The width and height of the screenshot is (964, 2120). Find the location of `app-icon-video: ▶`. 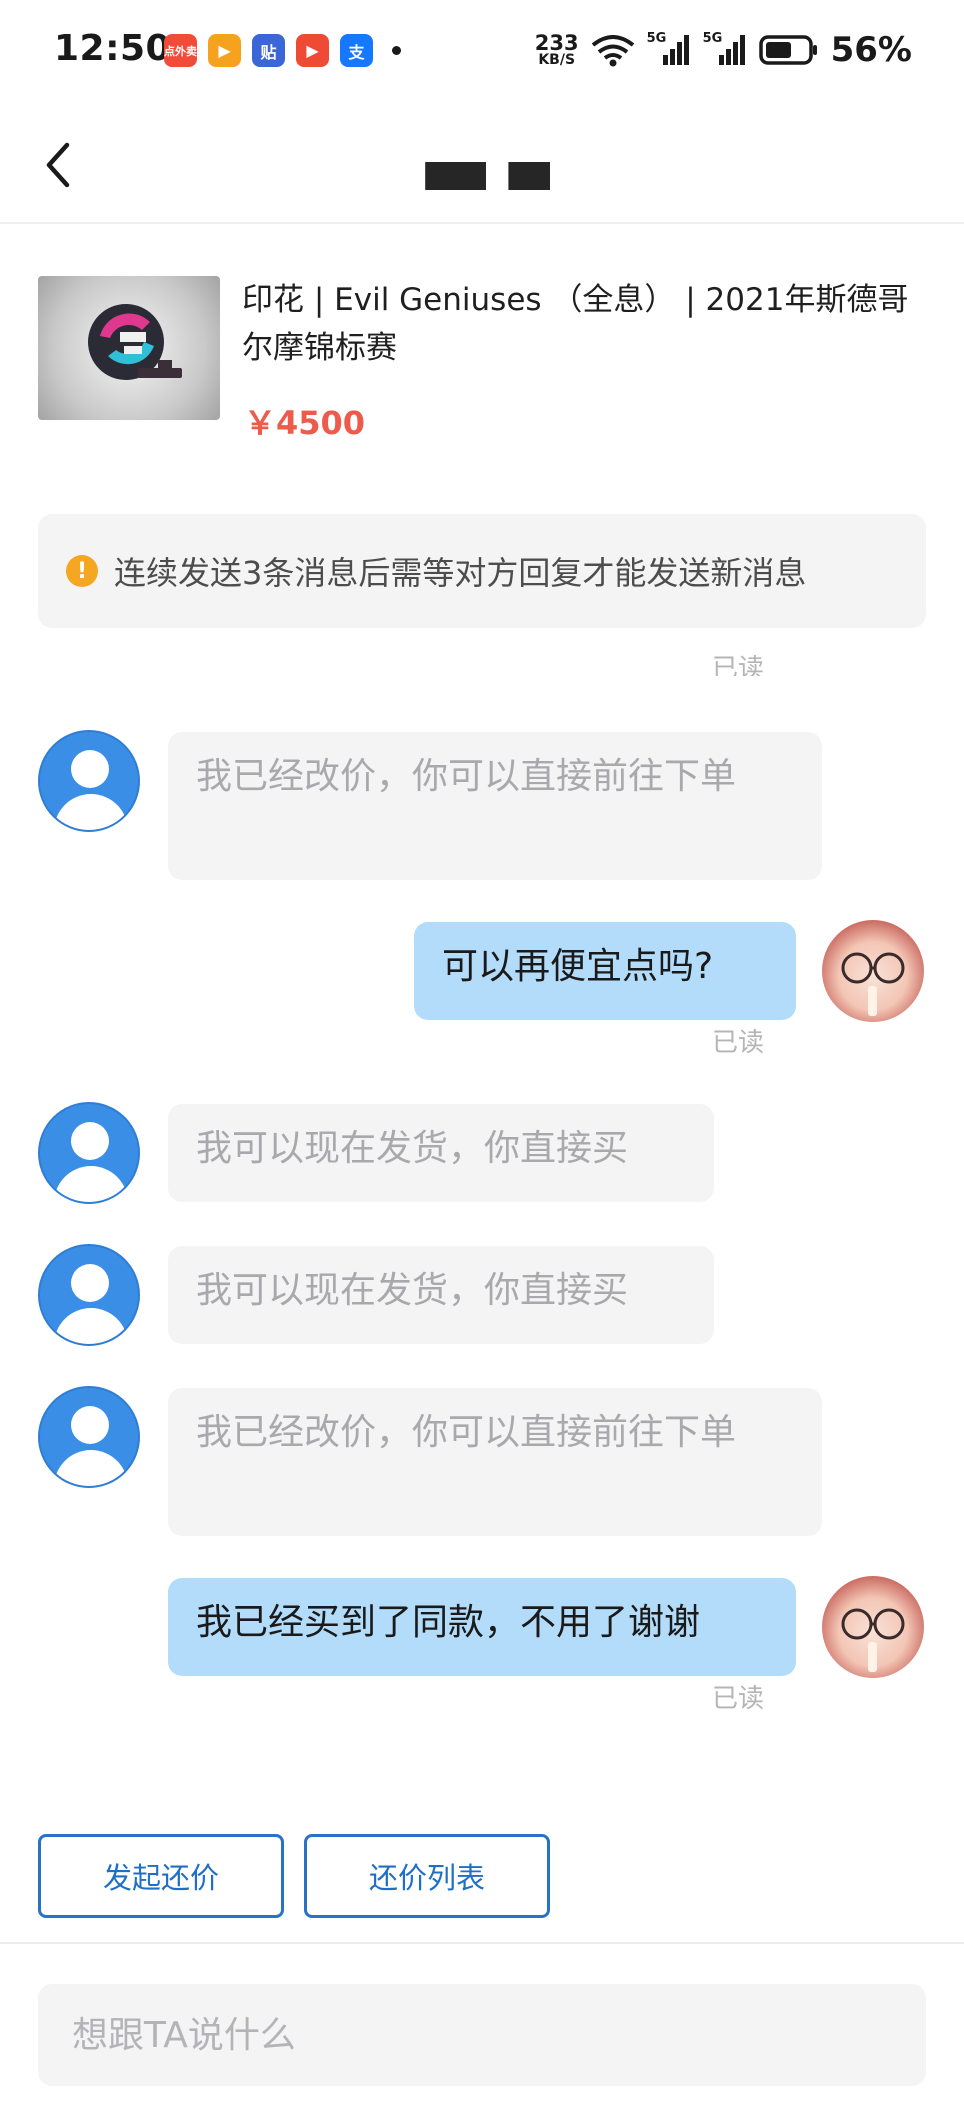

app-icon-video: ▶ is located at coordinates (224, 50).